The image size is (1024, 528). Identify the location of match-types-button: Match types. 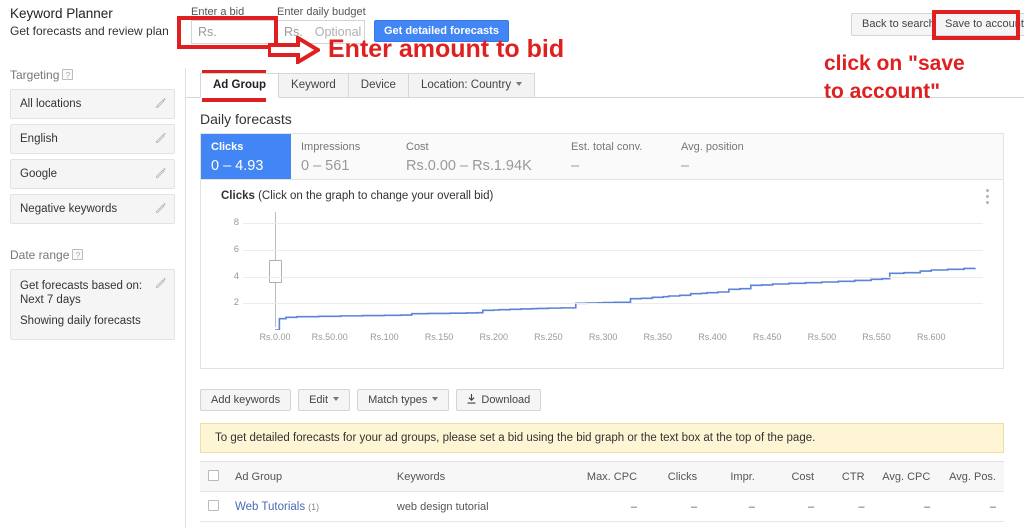
(403, 400).